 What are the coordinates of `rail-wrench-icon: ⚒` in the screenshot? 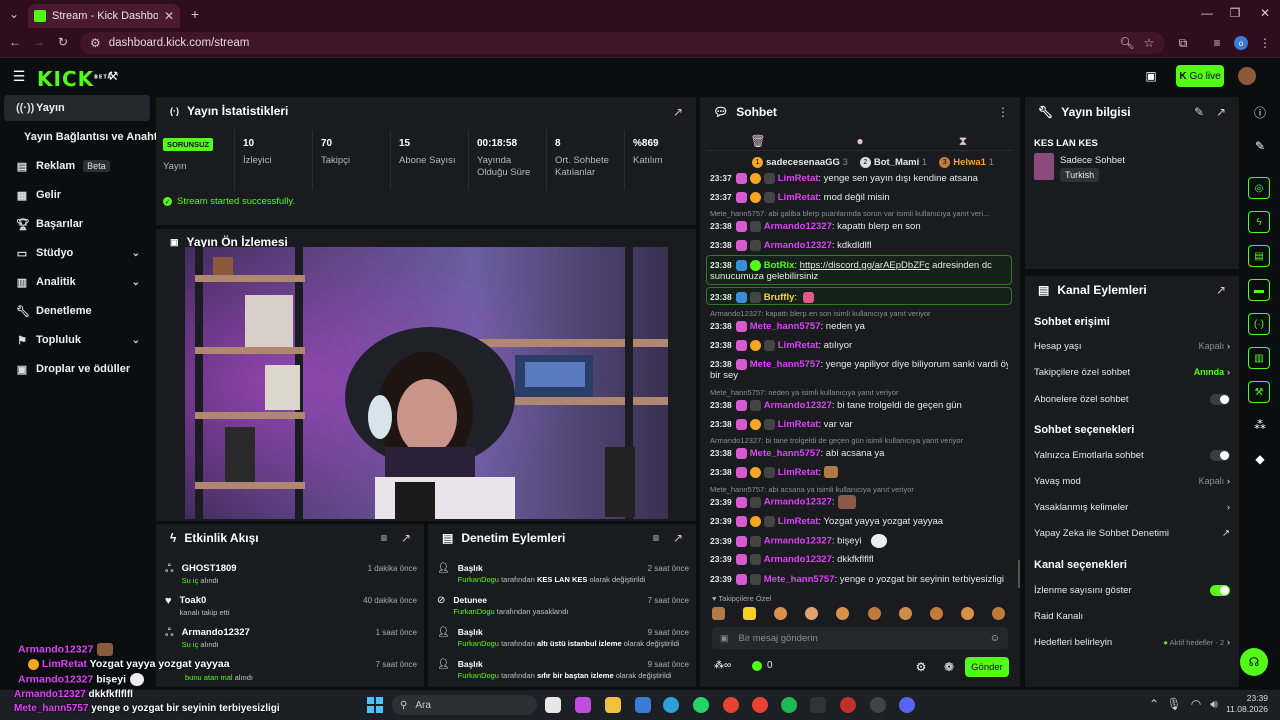 It's located at (1259, 392).